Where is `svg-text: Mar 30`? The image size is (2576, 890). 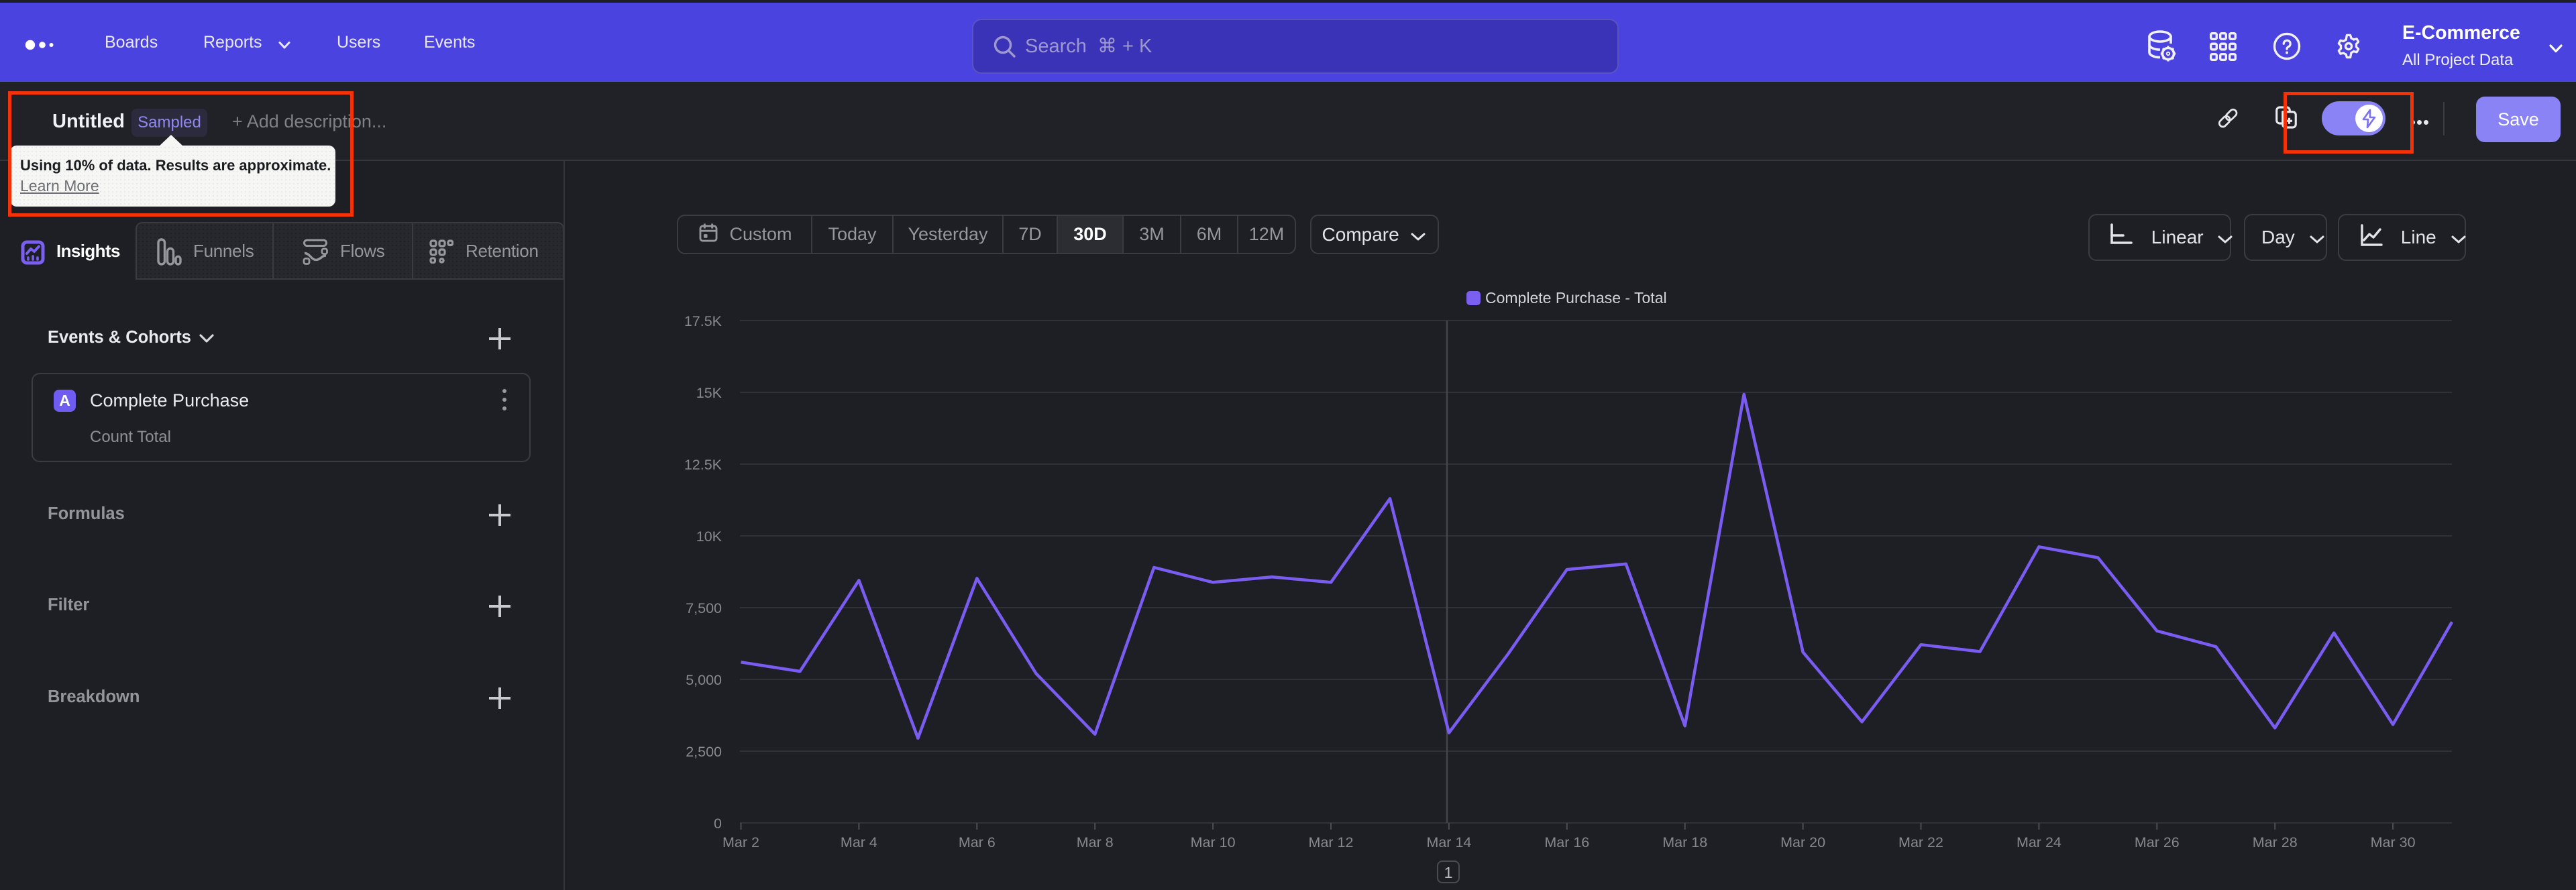
svg-text: Mar 30 is located at coordinates (2393, 842).